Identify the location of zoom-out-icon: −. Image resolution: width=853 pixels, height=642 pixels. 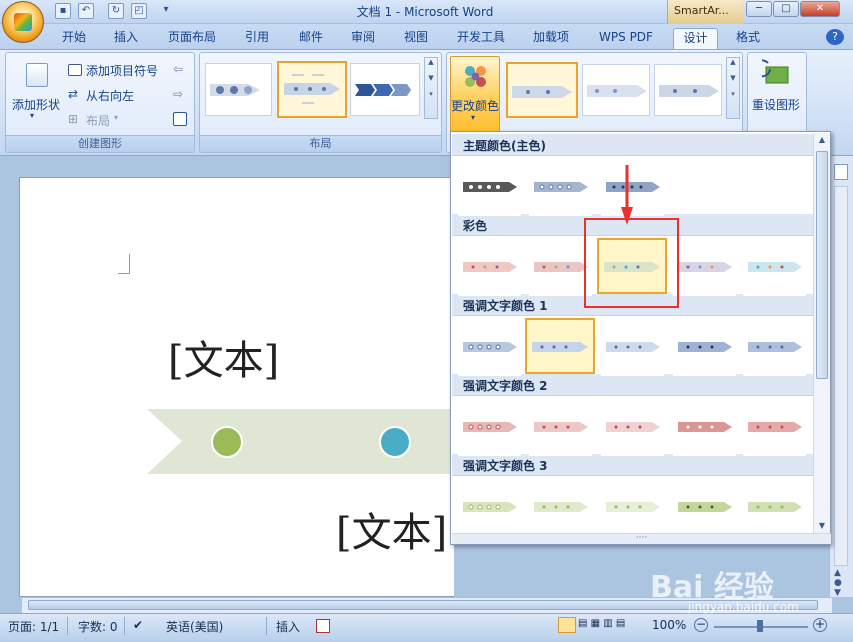
(701, 625).